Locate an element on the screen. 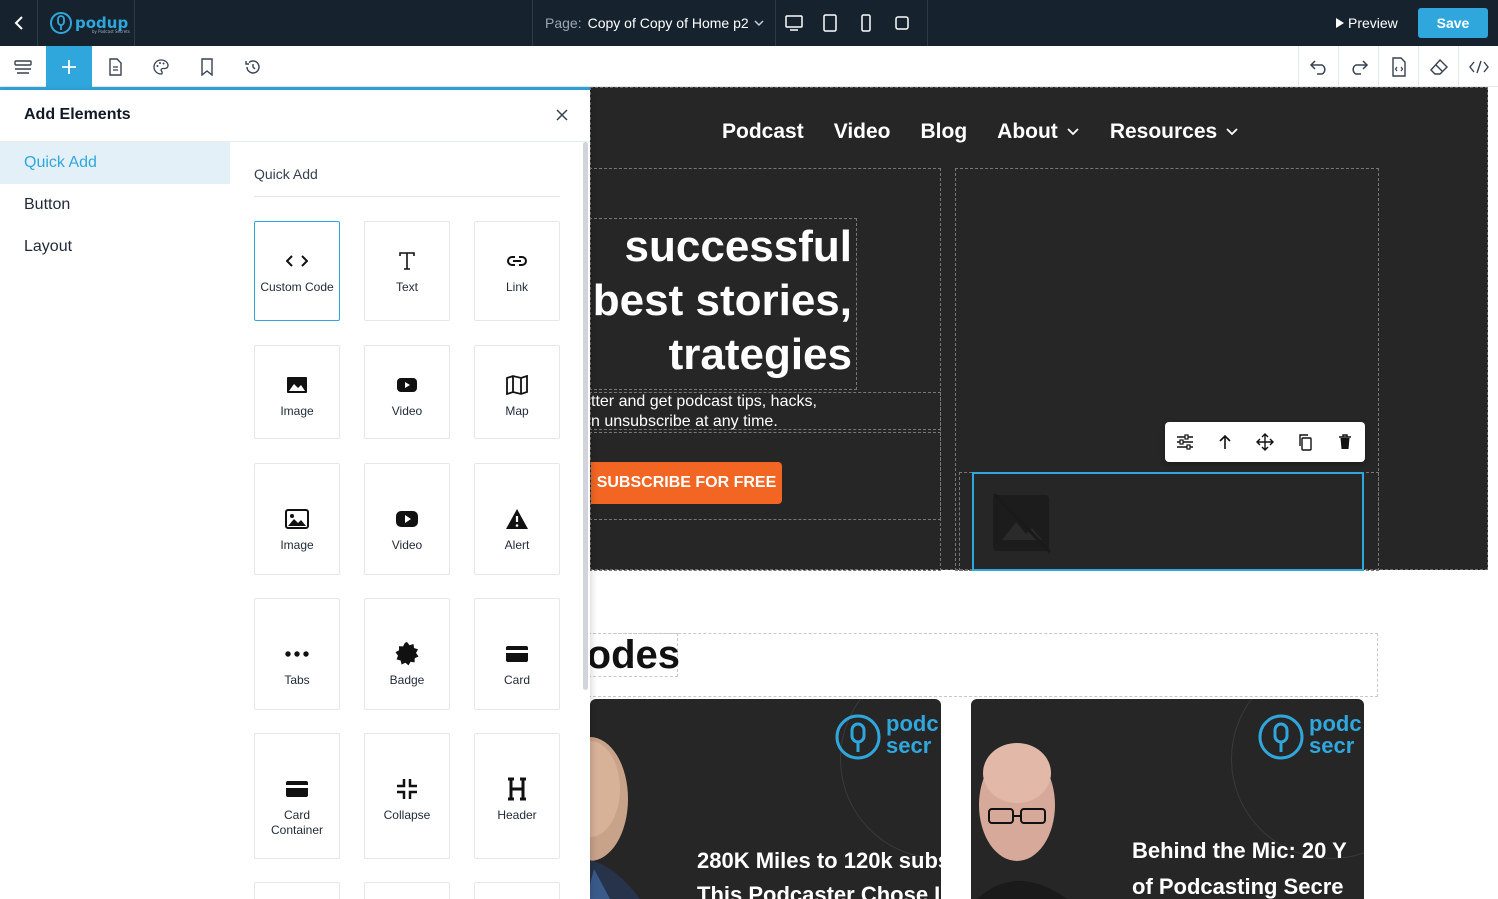 Image resolution: width=1498 pixels, height=899 pixels. element-collapse: Collapse is located at coordinates (407, 796).